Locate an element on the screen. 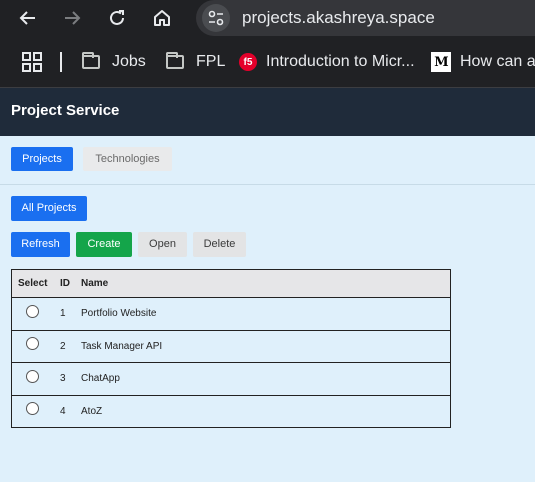  app-header: Project Service is located at coordinates (267, 112).